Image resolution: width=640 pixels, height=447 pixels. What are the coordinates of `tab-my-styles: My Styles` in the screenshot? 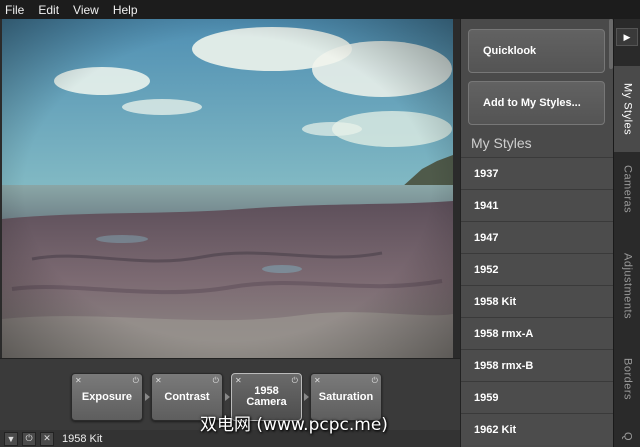 It's located at (627, 109).